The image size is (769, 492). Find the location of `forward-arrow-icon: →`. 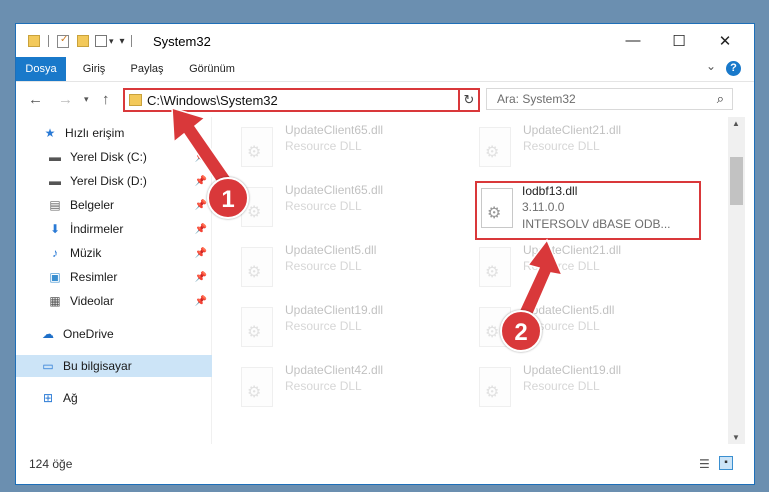

forward-arrow-icon: → is located at coordinates (65, 99).